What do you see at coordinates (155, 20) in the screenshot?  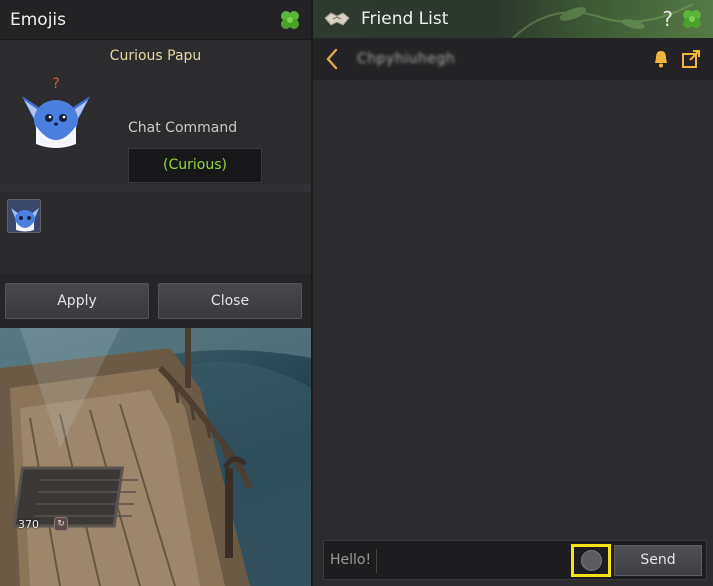 I see `emojis-header: Emojis` at bounding box center [155, 20].